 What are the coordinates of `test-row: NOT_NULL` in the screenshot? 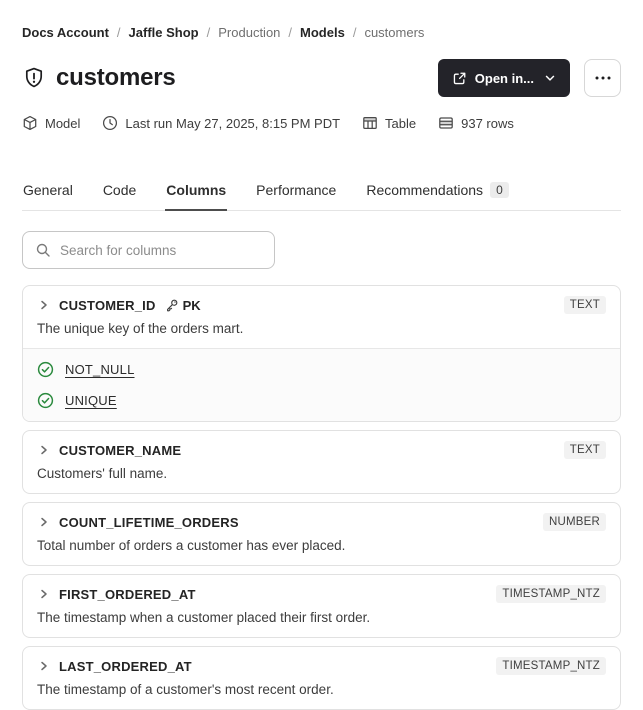 It's located at (321, 369).